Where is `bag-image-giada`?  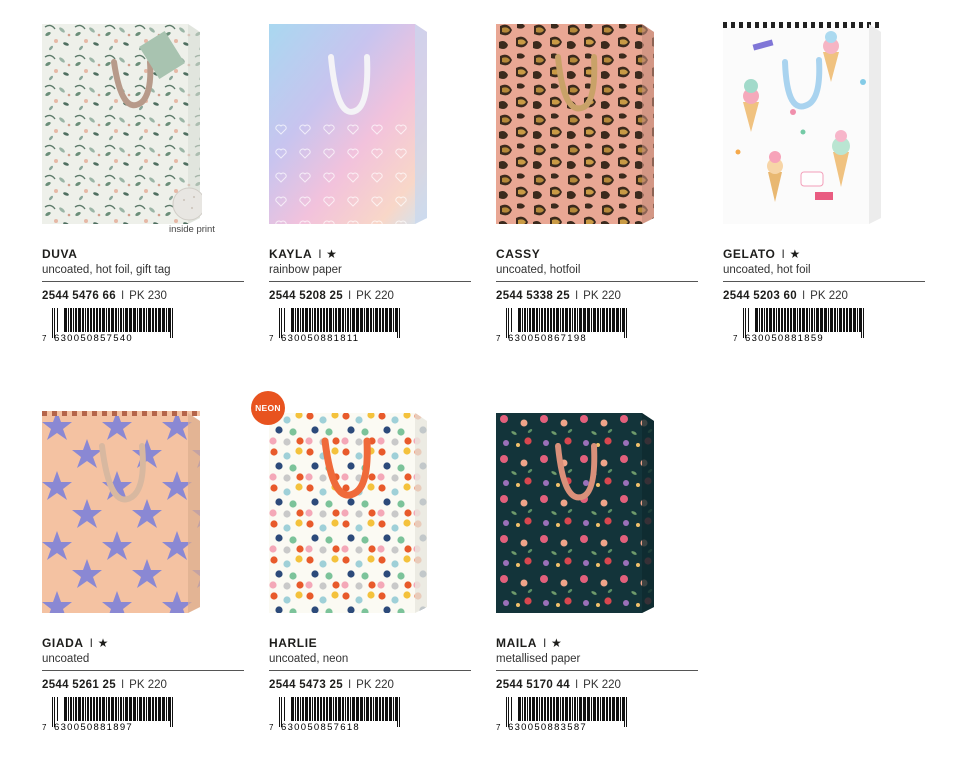 bag-image-giada is located at coordinates (122, 516).